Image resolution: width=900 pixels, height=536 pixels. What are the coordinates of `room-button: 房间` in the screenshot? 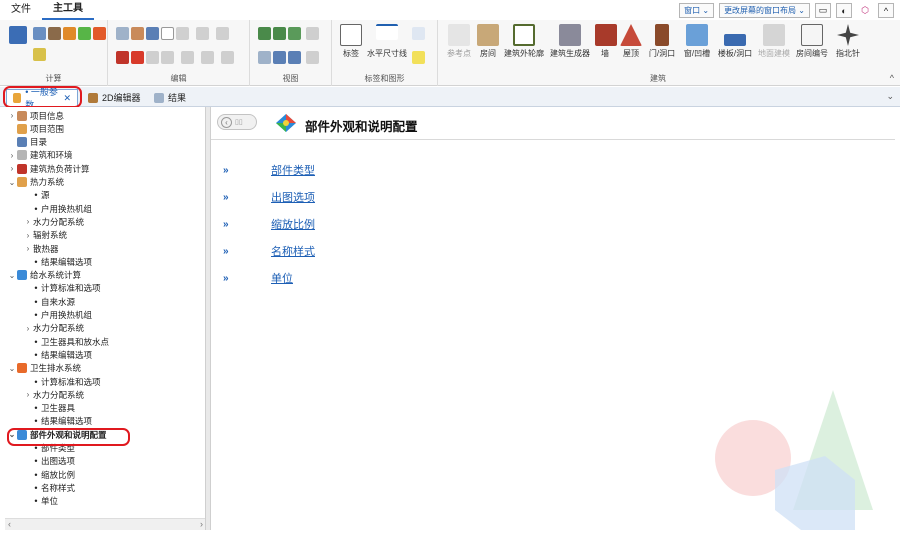 It's located at (488, 41).